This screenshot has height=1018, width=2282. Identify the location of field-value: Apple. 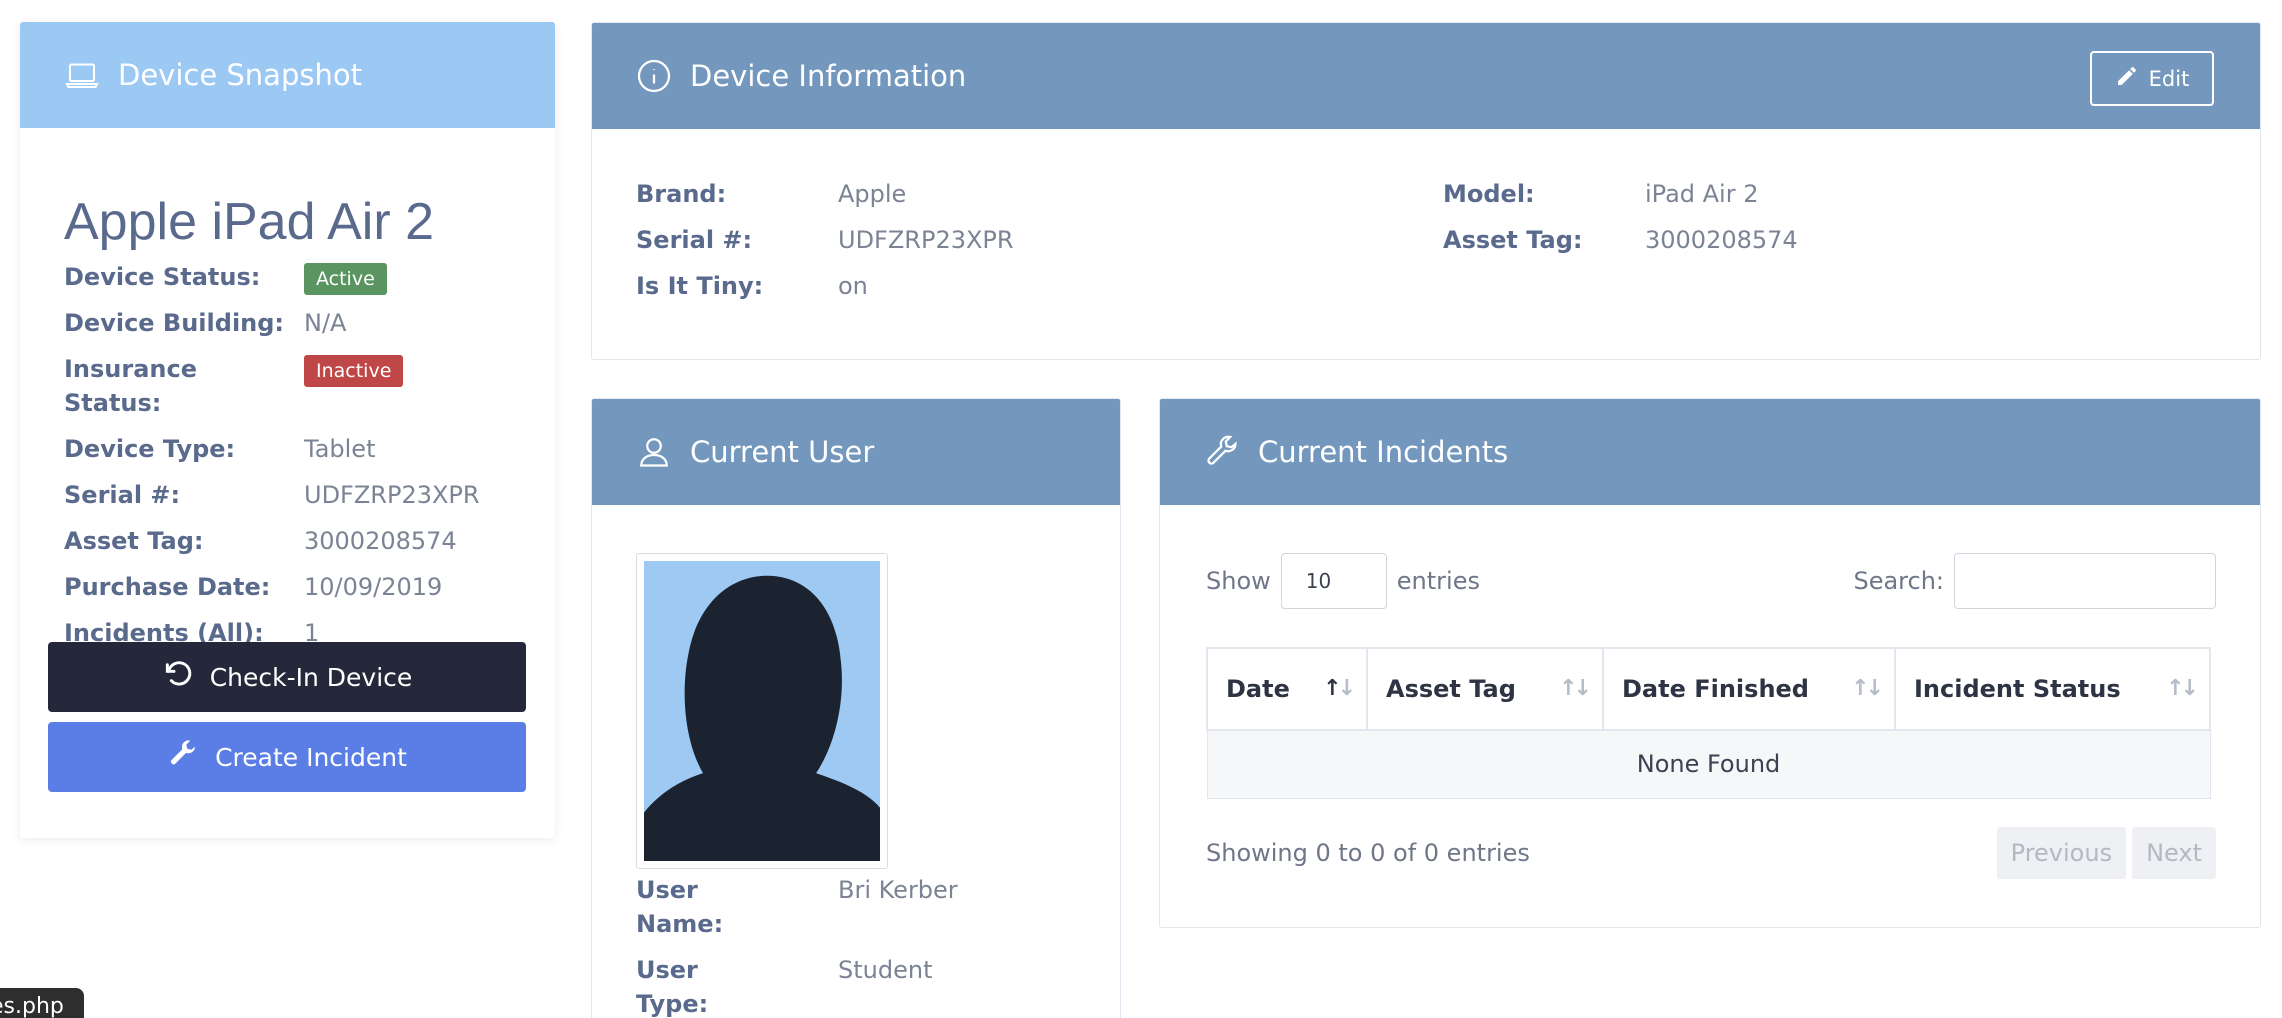
(872, 194).